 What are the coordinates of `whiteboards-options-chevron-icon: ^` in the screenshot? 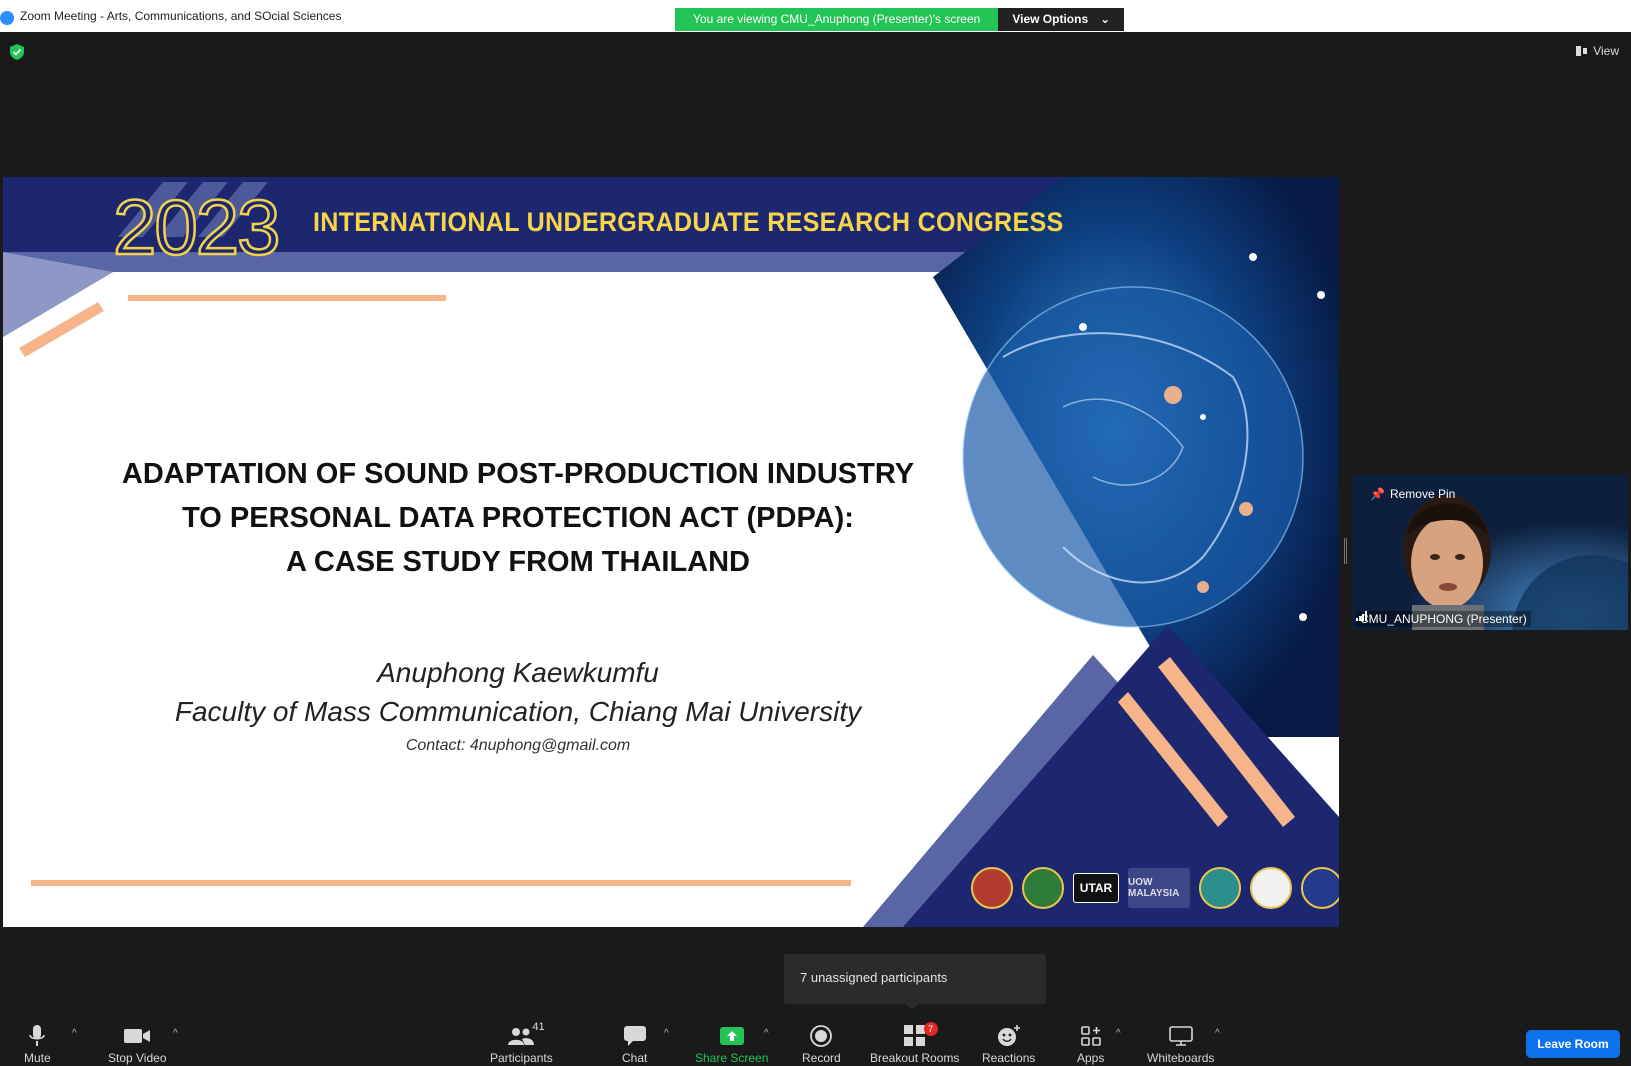 It's located at (1217, 1033).